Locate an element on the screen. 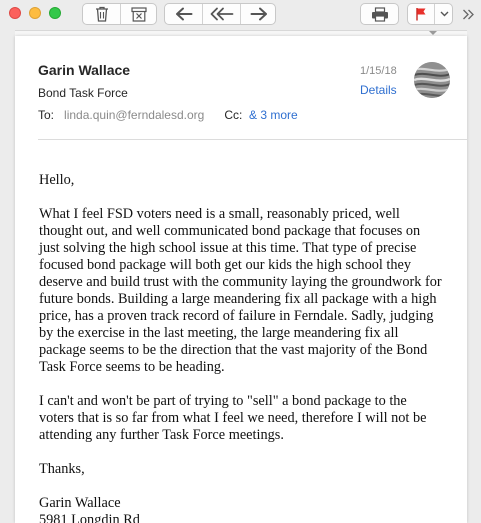  print-button-face is located at coordinates (379, 14).